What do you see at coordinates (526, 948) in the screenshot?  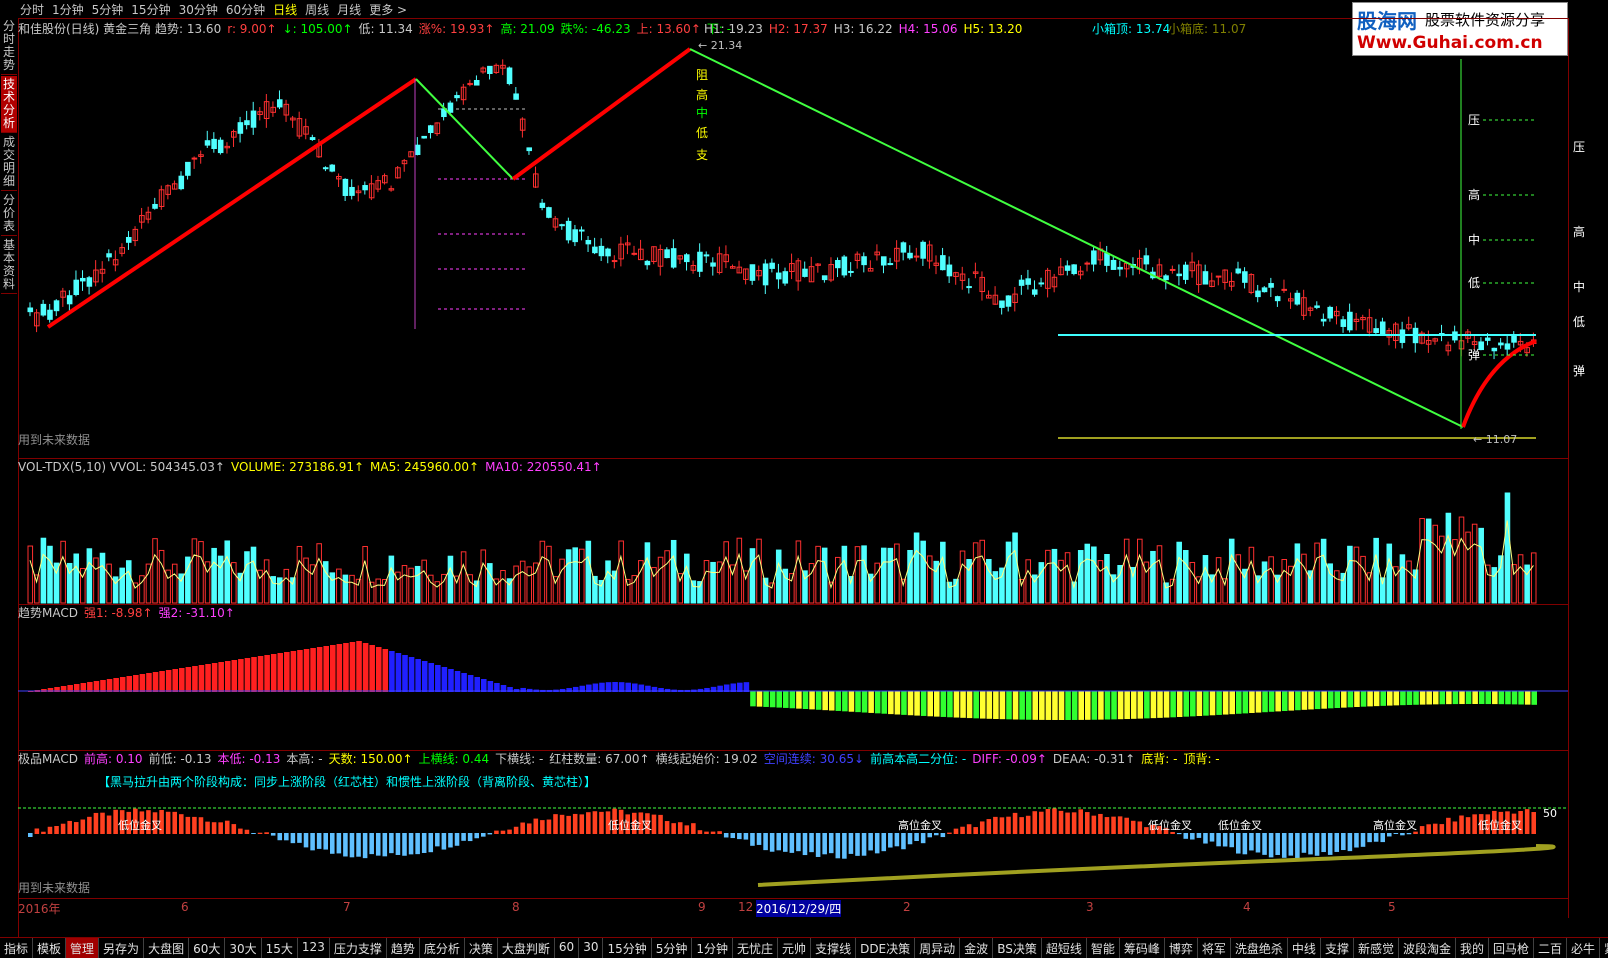 I see `indicator-tab: 大盘判断` at bounding box center [526, 948].